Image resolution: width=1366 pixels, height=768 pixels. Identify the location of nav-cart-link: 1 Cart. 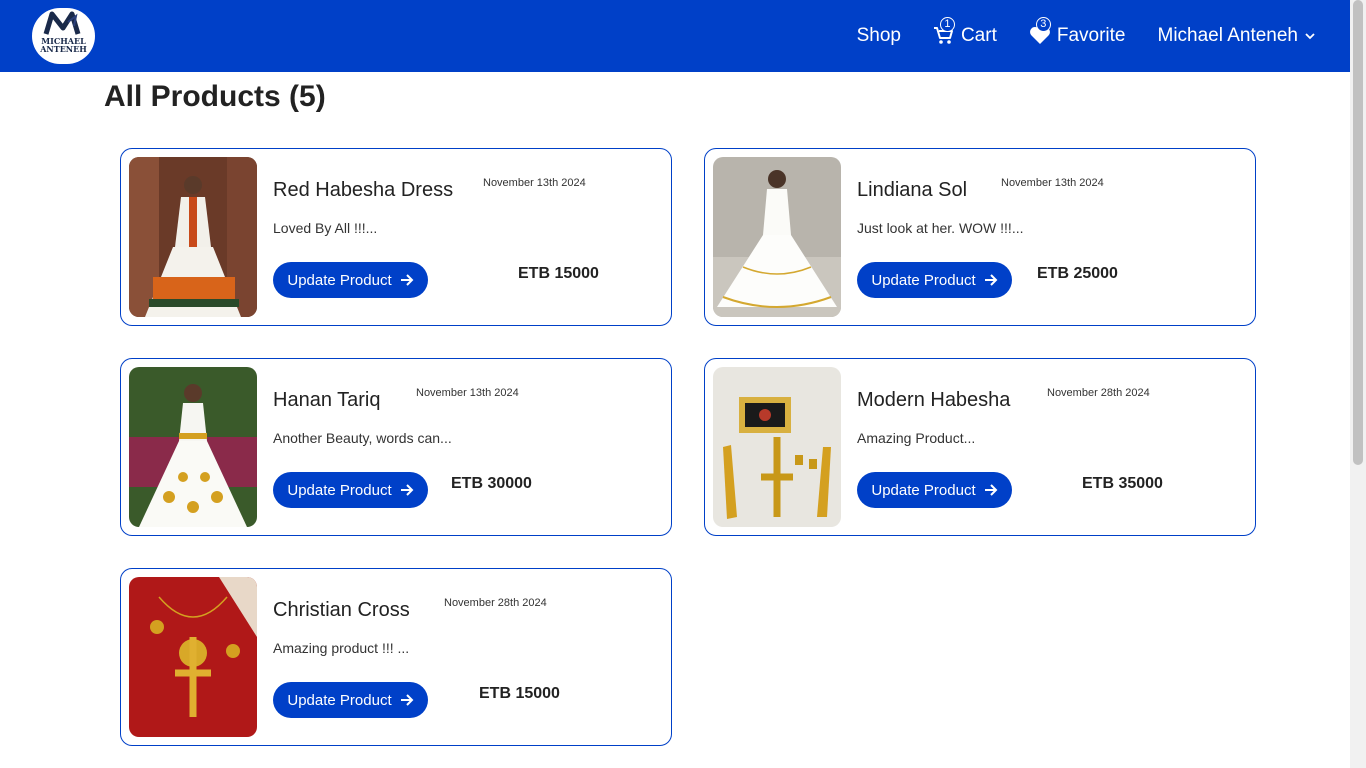
(965, 32).